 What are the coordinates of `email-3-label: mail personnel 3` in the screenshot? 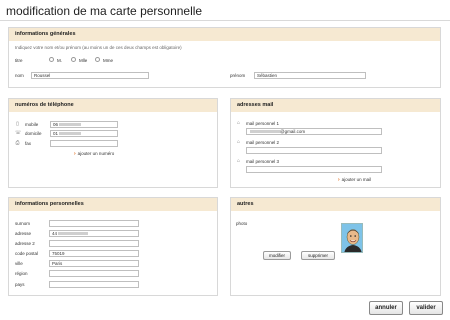 It's located at (263, 161).